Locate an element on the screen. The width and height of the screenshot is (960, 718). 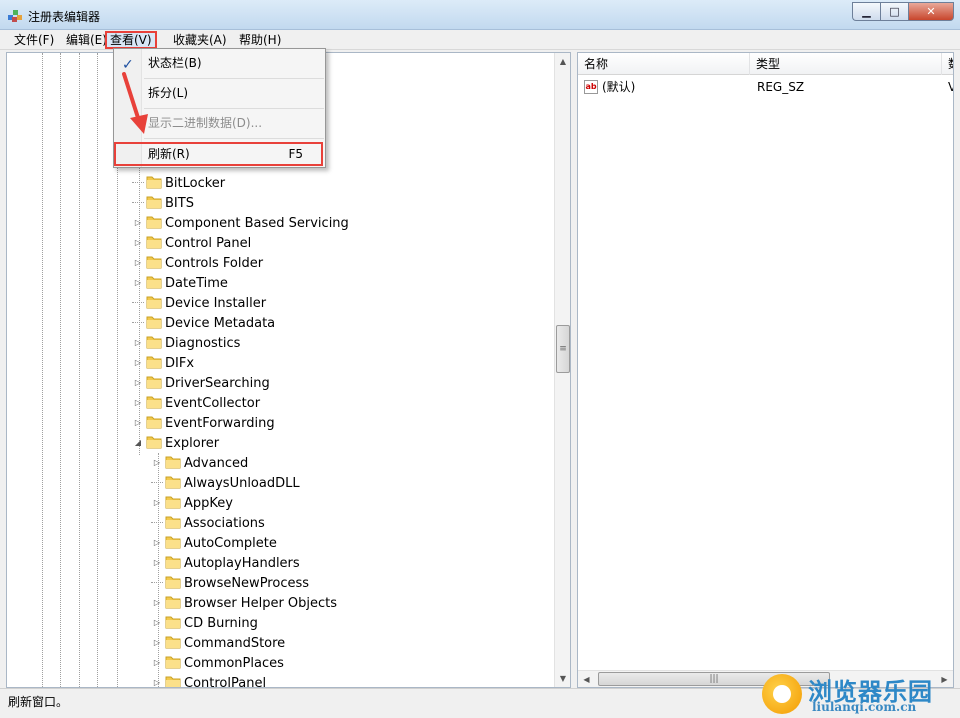
tree-item: ▷ DriverSearching is located at coordinates (201, 383).